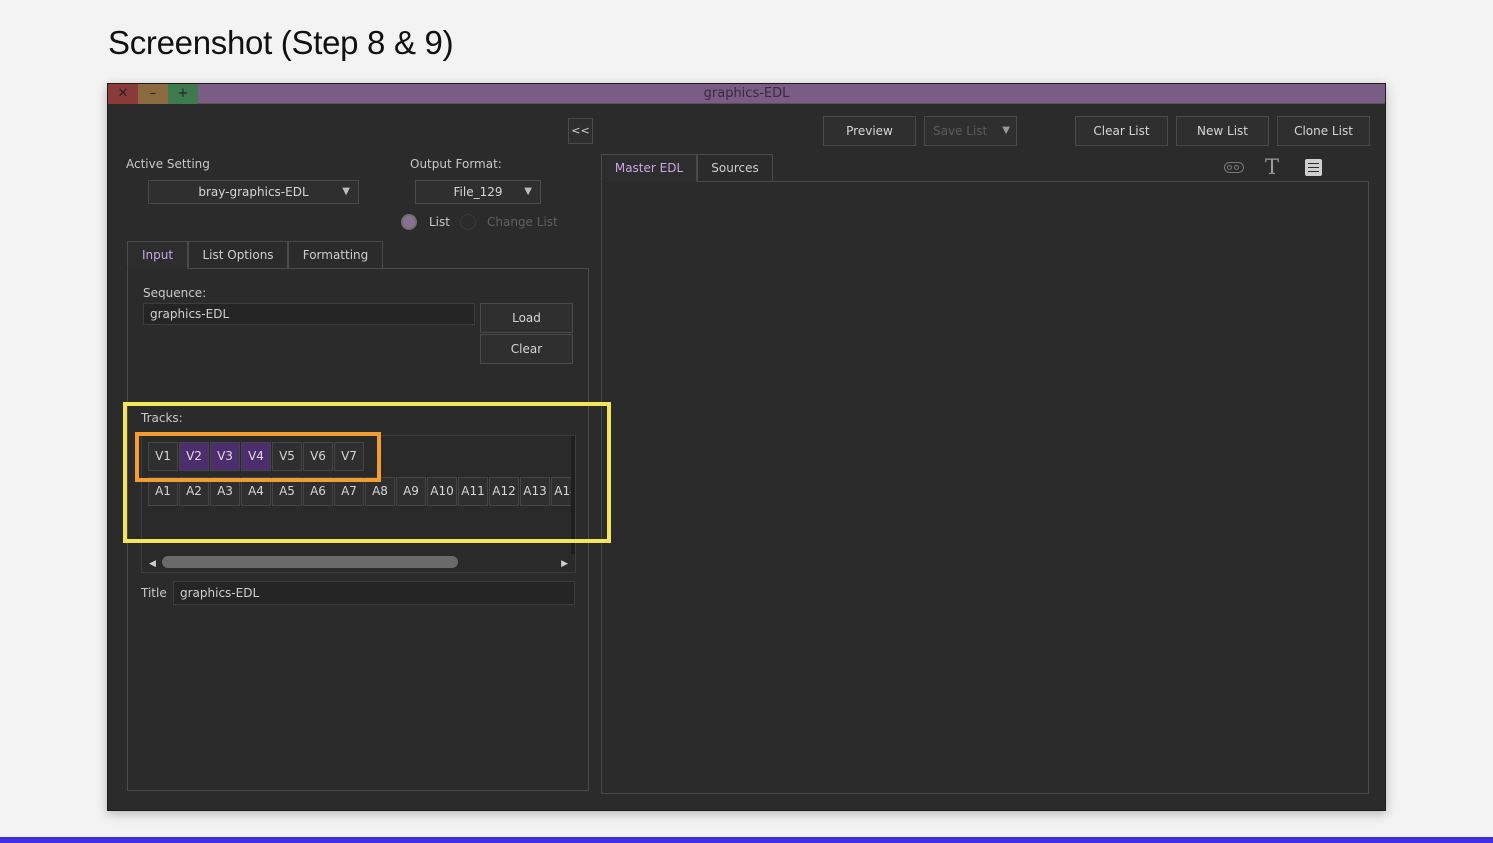 The width and height of the screenshot is (1493, 843). I want to click on track-a9: A9, so click(411, 491).